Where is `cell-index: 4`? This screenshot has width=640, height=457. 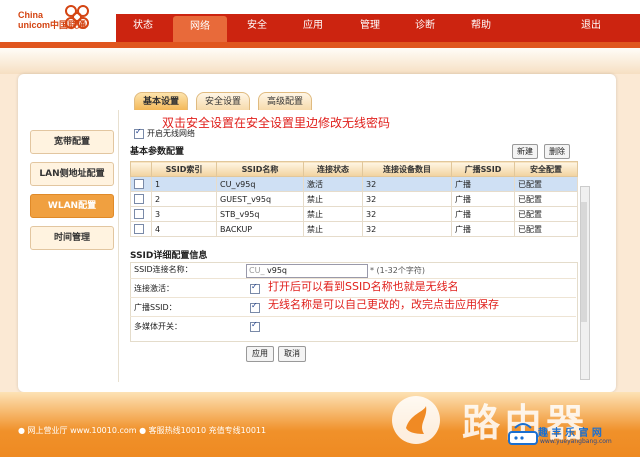
cell-index: 4 is located at coordinates (184, 229).